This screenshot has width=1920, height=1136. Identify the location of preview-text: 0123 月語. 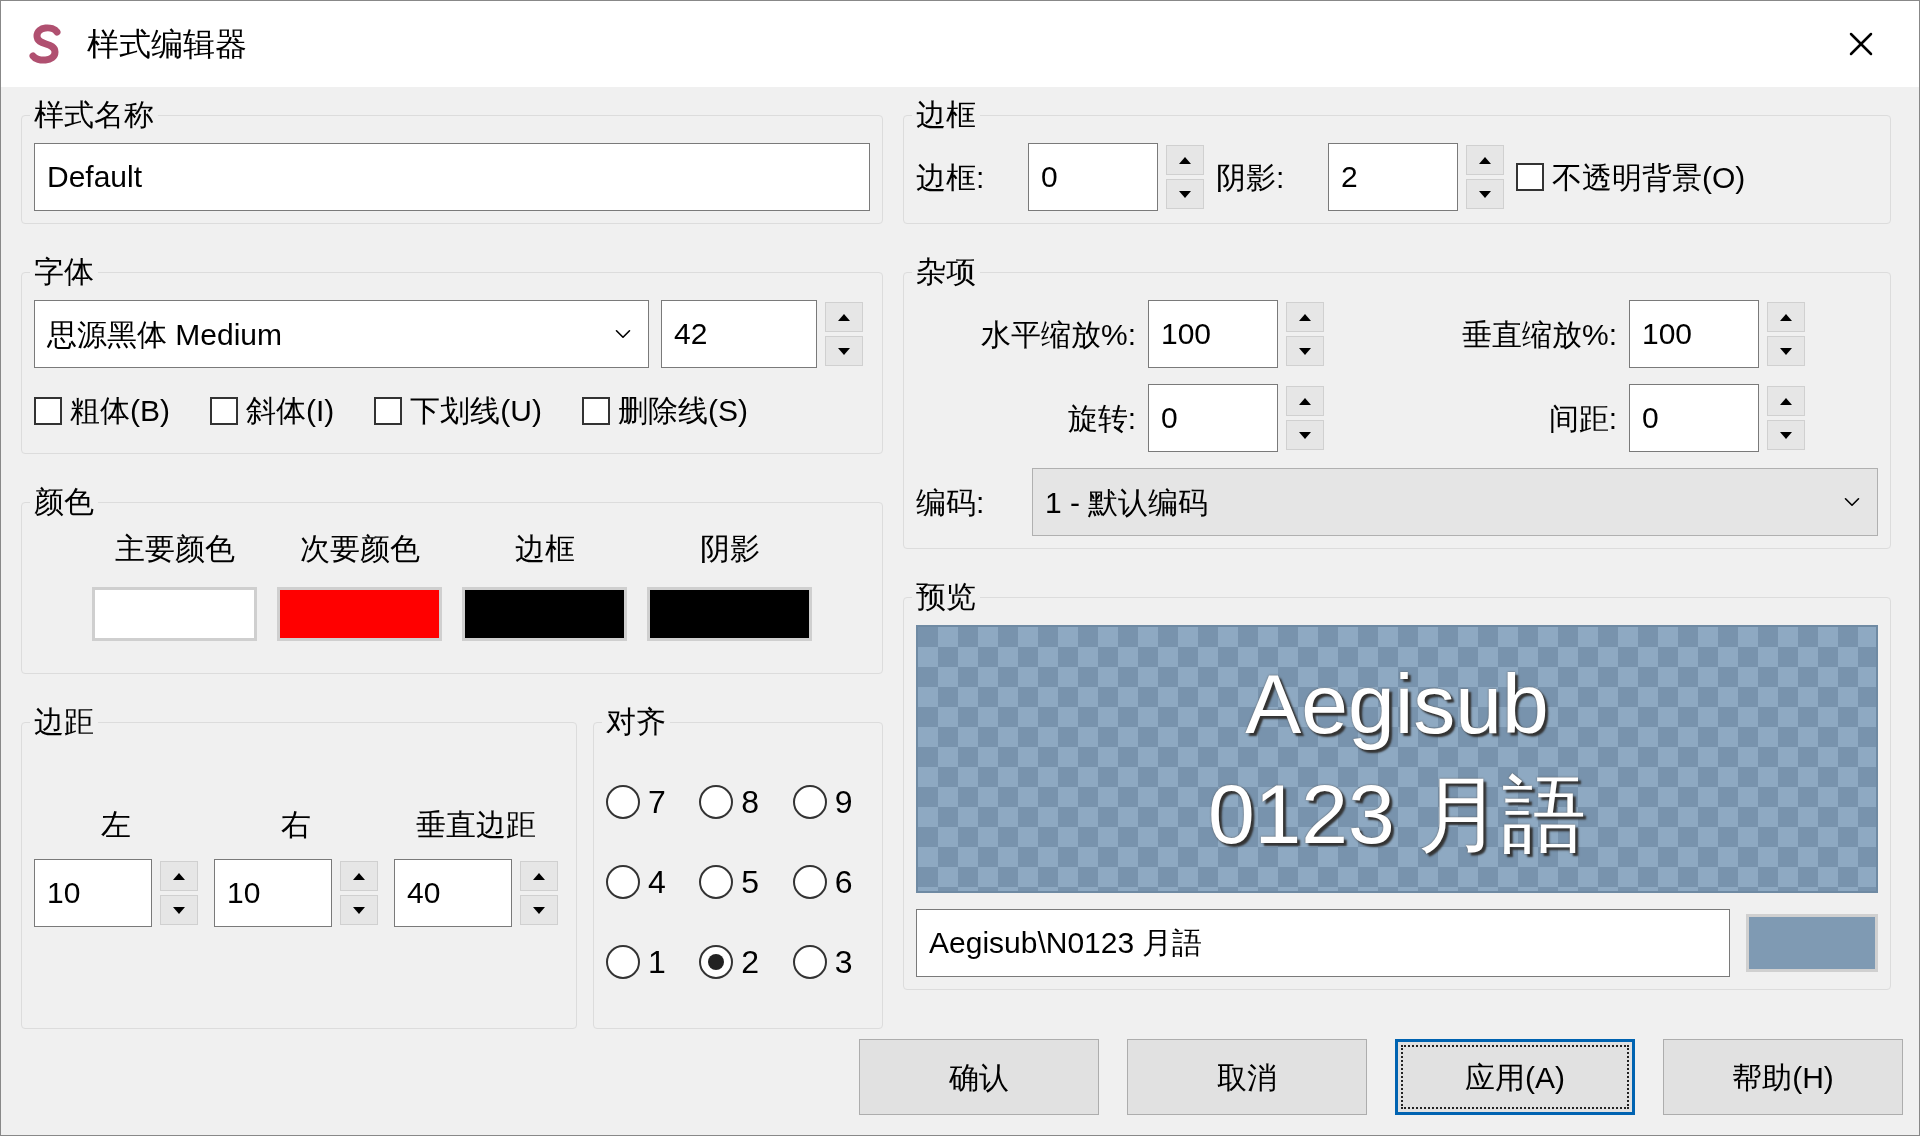
(1397, 814).